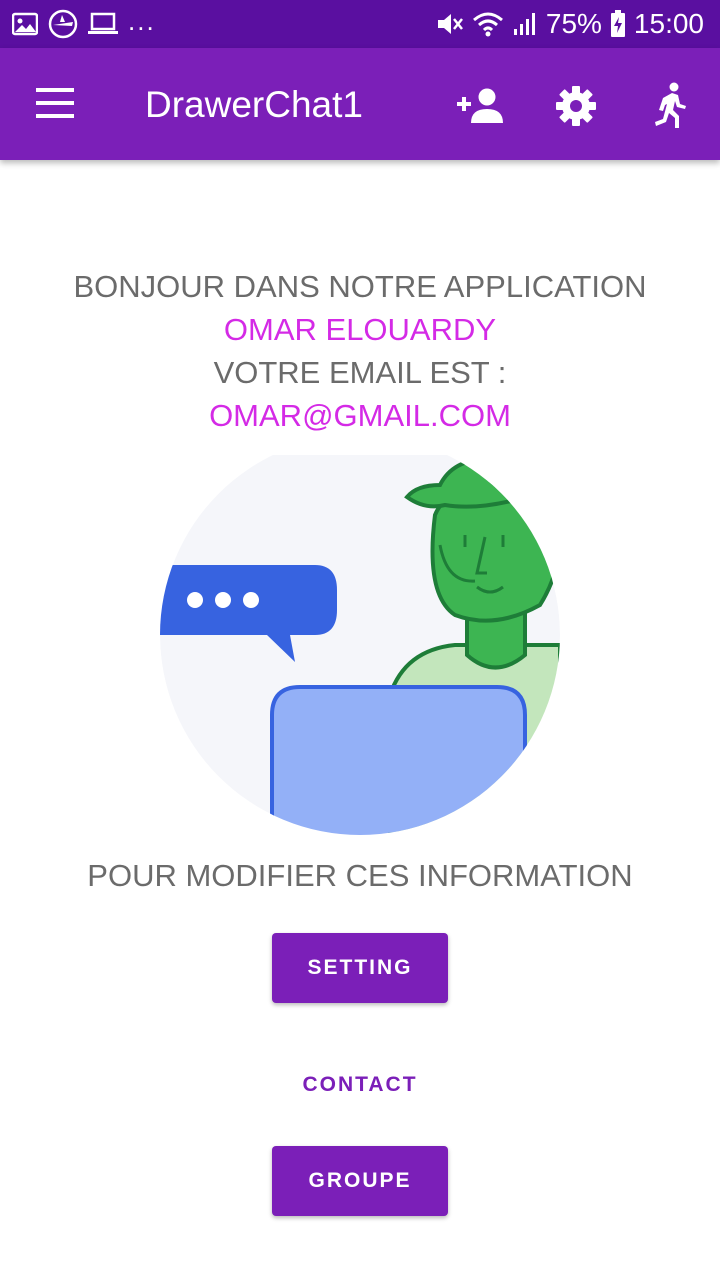  I want to click on modify-info-text: POUR MODIFIER CES INFORMATION, so click(360, 875).